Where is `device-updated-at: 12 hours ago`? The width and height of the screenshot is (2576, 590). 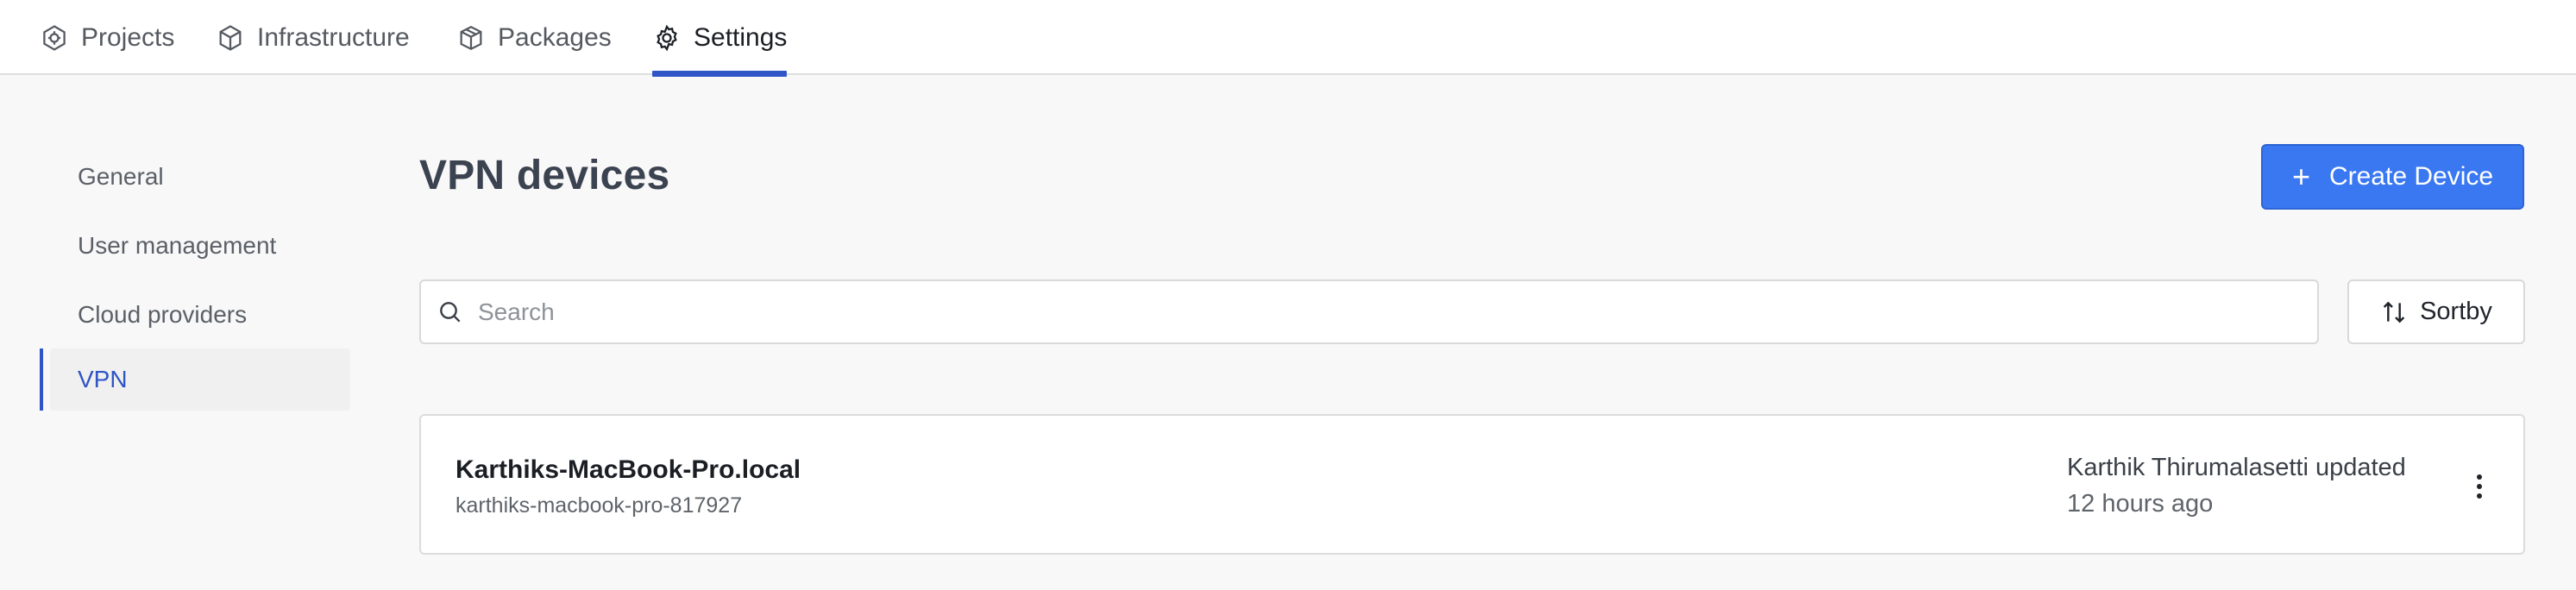 device-updated-at: 12 hours ago is located at coordinates (2140, 504).